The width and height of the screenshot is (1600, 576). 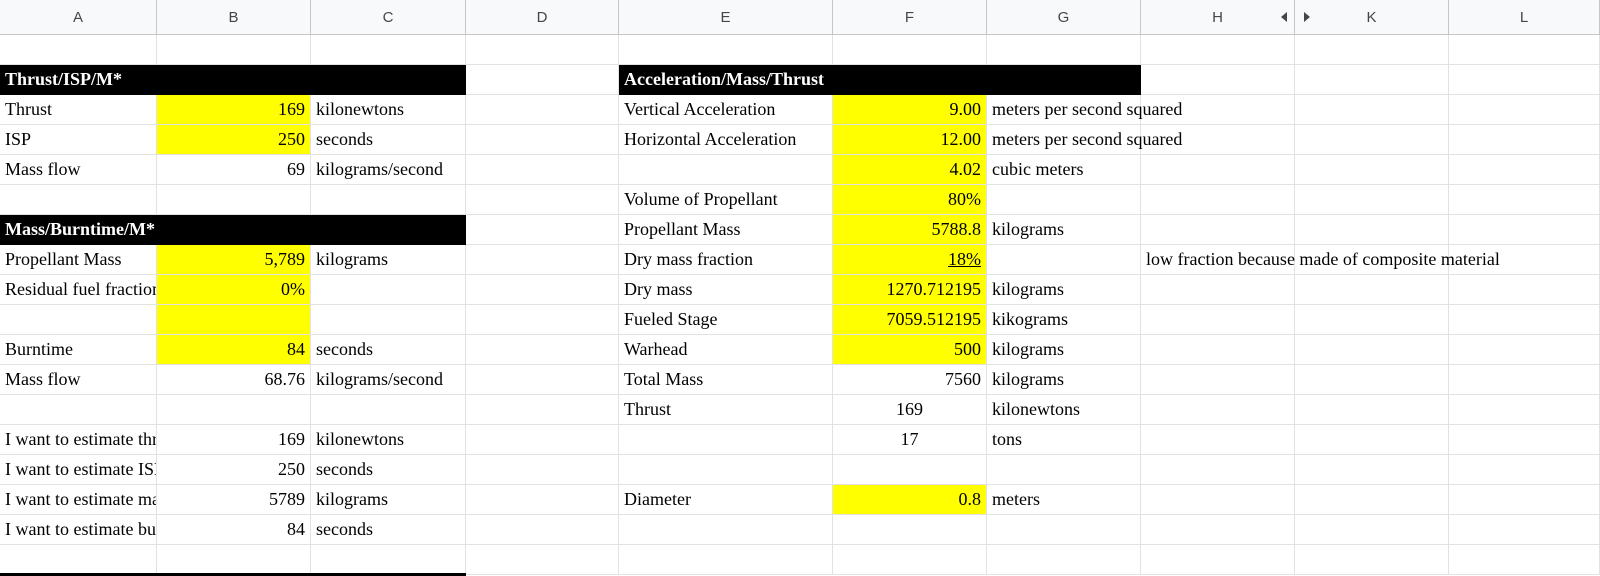 I want to click on cell-b9: 0%, so click(x=234, y=290).